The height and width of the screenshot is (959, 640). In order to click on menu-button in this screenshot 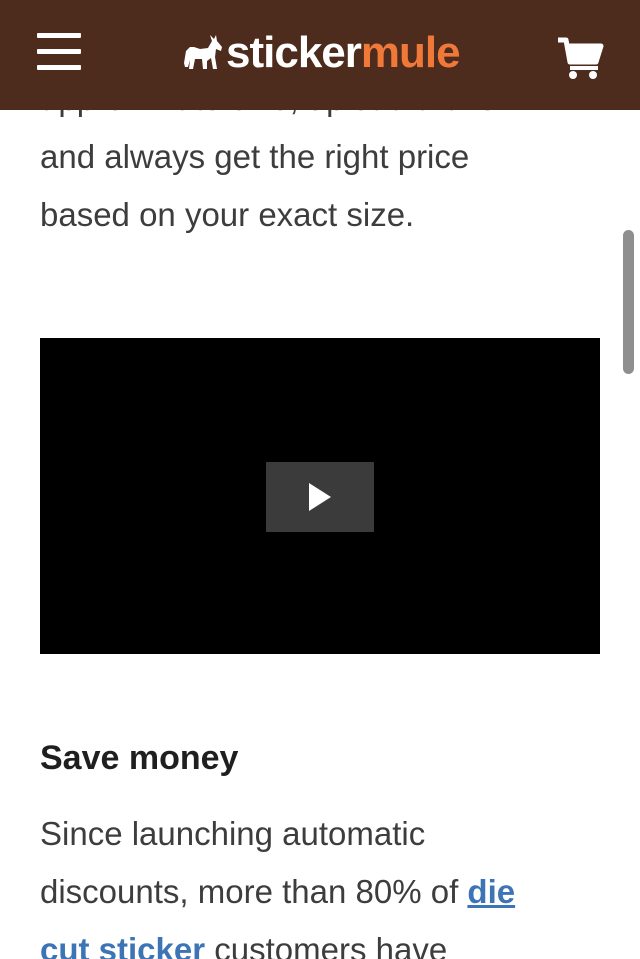, I will do `click(59, 53)`.